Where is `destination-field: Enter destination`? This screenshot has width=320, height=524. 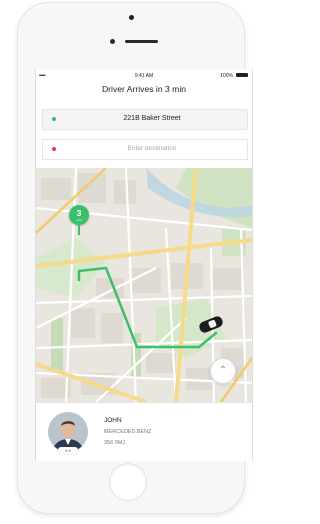 destination-field: Enter destination is located at coordinates (145, 149).